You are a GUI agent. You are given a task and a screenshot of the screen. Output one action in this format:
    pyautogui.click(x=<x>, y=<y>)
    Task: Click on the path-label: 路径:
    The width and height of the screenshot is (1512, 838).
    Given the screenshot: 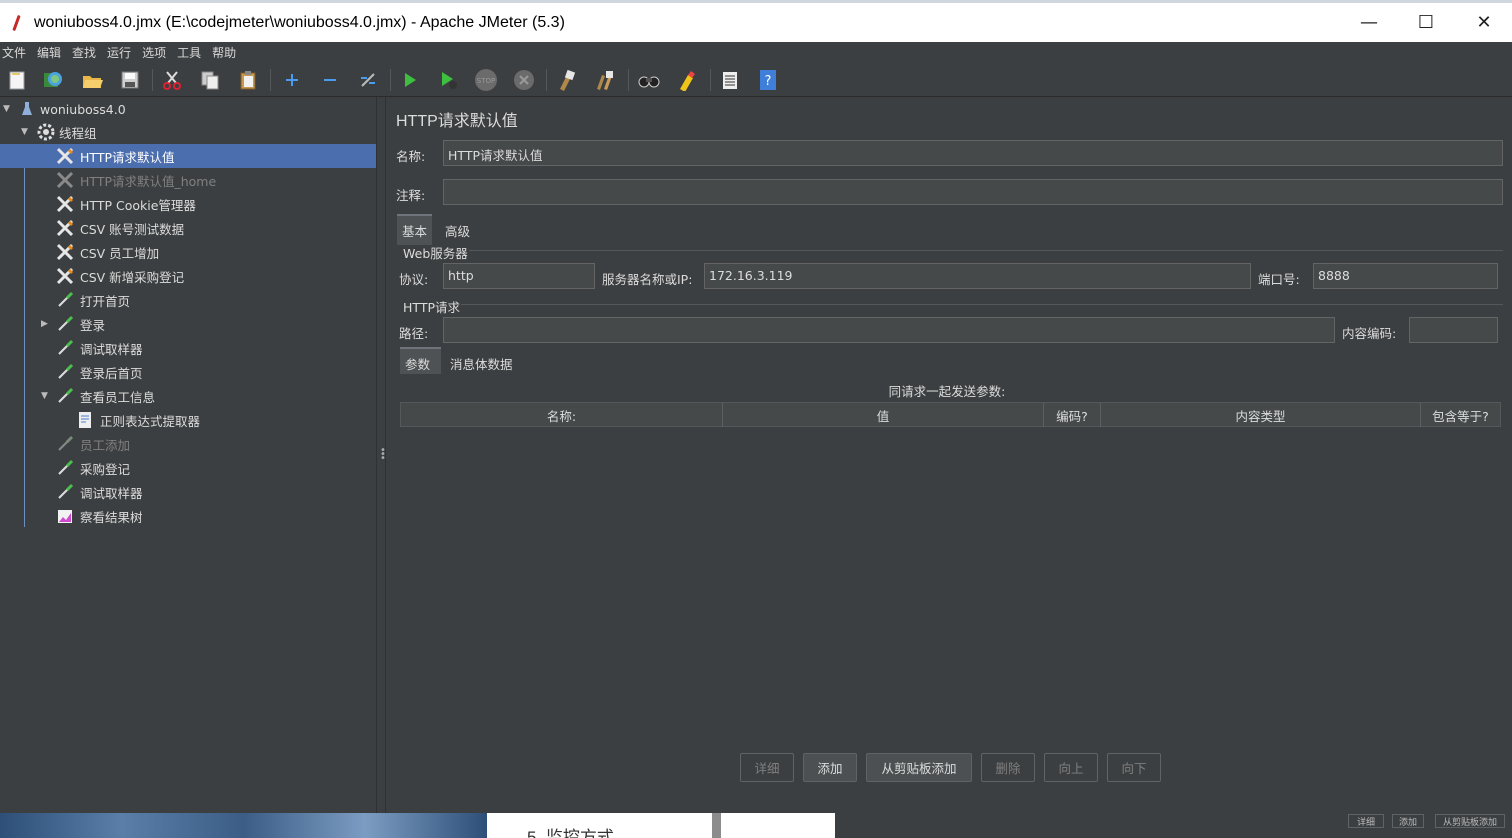 What is the action you would take?
    pyautogui.click(x=414, y=333)
    